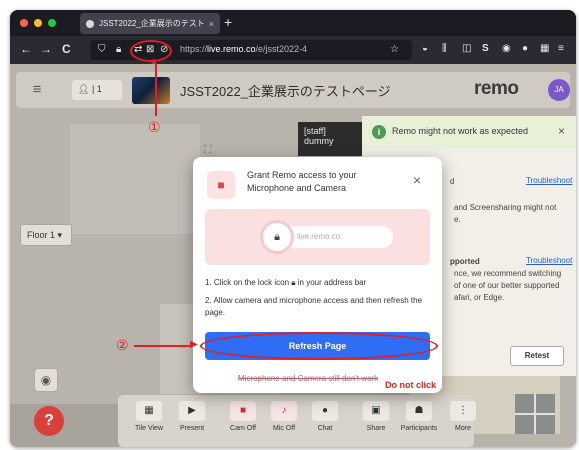 This screenshot has height=450, width=579. Describe the element at coordinates (293, 23) in the screenshot. I see `tab-strip: JSST2022_企業展示のテストペー × +` at that location.